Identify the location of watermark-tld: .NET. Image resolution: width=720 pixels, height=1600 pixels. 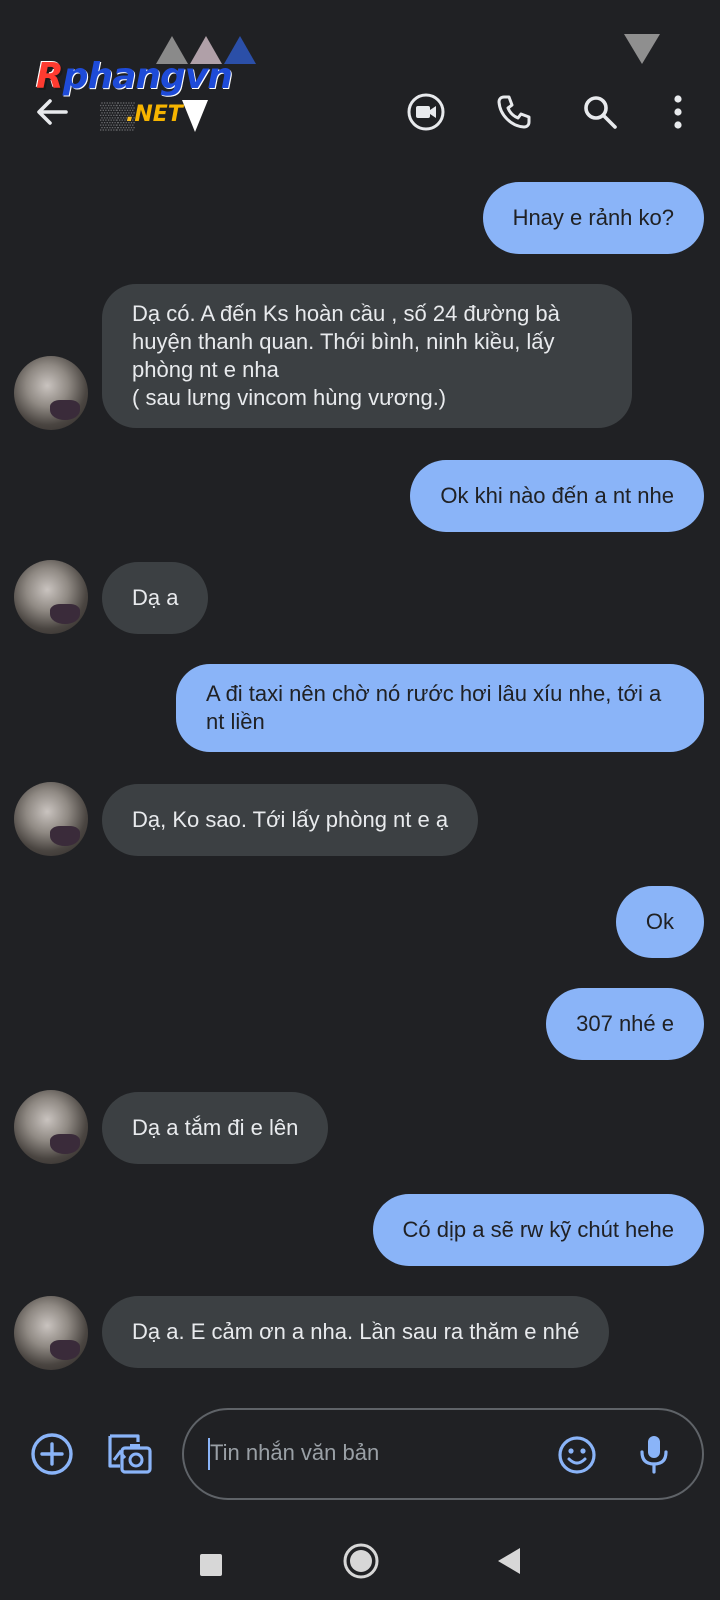
(154, 114).